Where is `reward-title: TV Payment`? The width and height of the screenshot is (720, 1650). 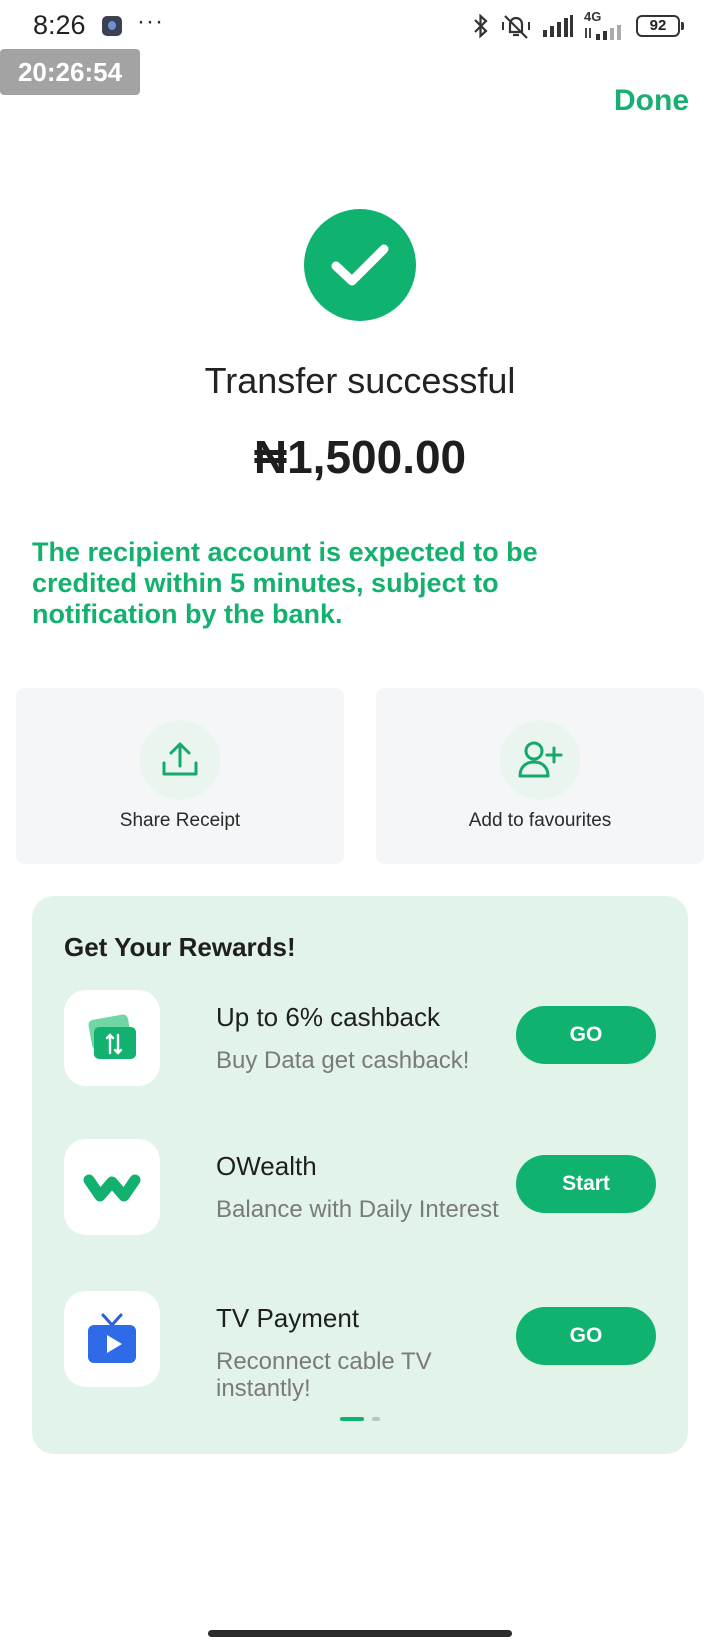
reward-title: TV Payment is located at coordinates (288, 1318).